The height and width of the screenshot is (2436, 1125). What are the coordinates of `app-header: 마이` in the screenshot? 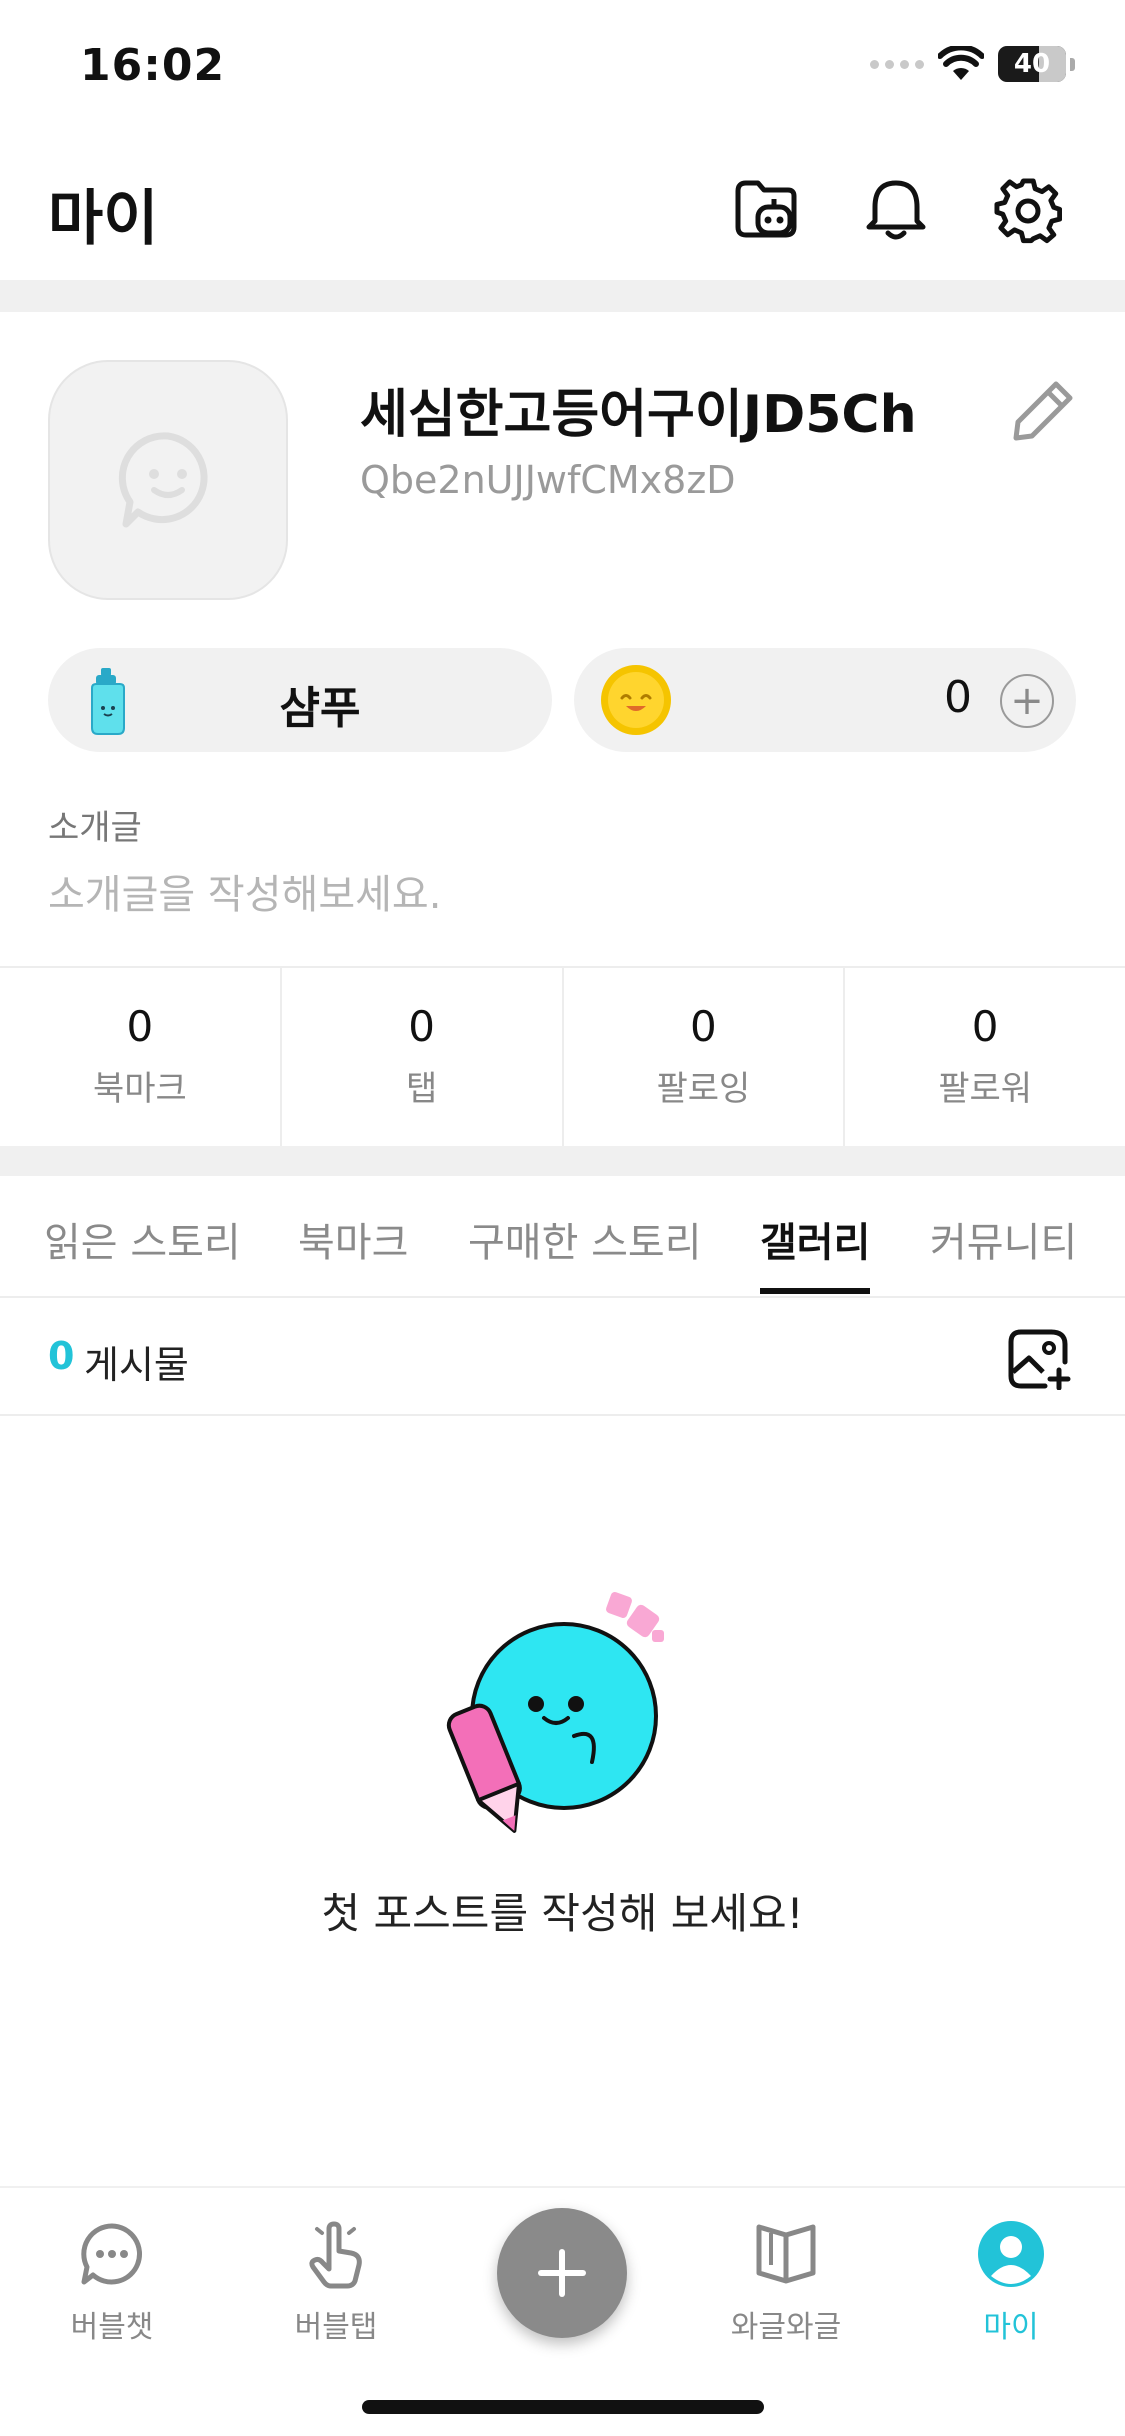 It's located at (562, 210).